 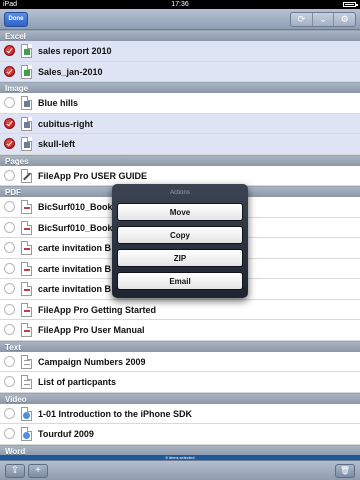 What do you see at coordinates (180, 330) in the screenshot?
I see `file-row: FileApp Pro User Manual` at bounding box center [180, 330].